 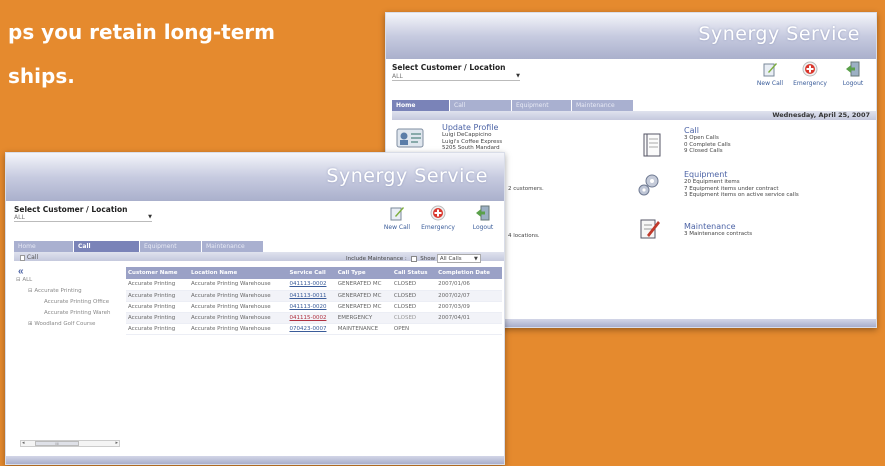 I want to click on service-call-link: 041115-0002, so click(x=311, y=318).